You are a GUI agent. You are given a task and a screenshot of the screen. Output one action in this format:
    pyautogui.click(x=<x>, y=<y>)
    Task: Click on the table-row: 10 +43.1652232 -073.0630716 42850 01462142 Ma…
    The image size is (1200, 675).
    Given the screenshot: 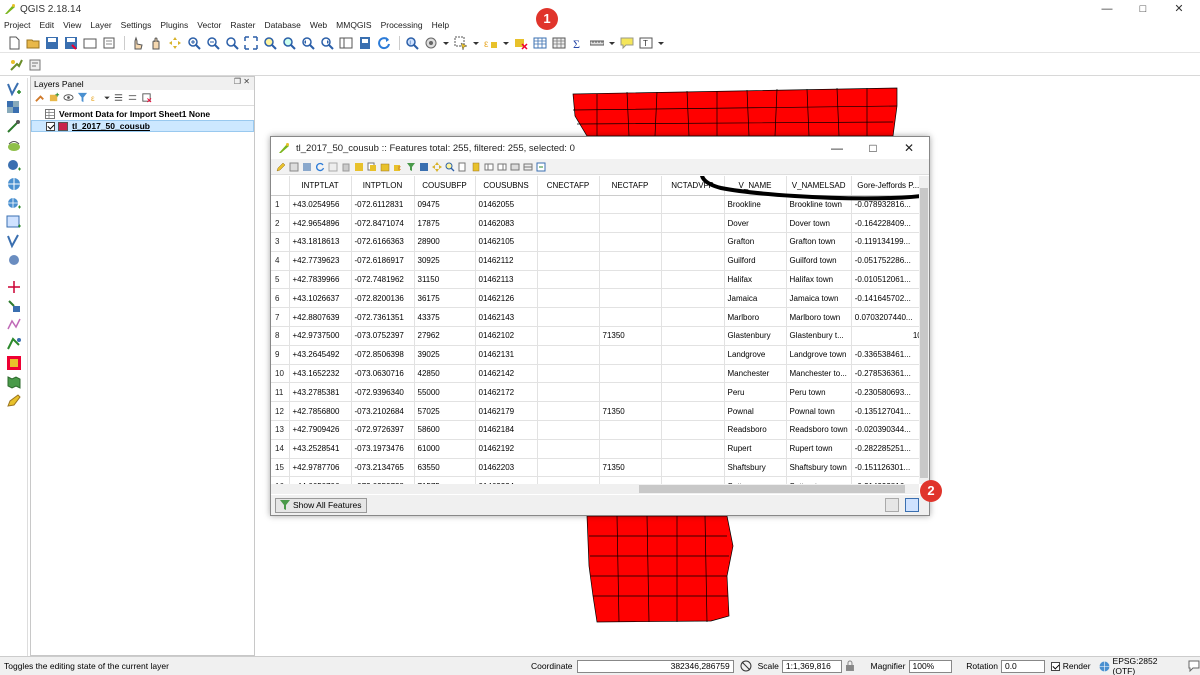 What is the action you would take?
    pyautogui.click(x=598, y=374)
    